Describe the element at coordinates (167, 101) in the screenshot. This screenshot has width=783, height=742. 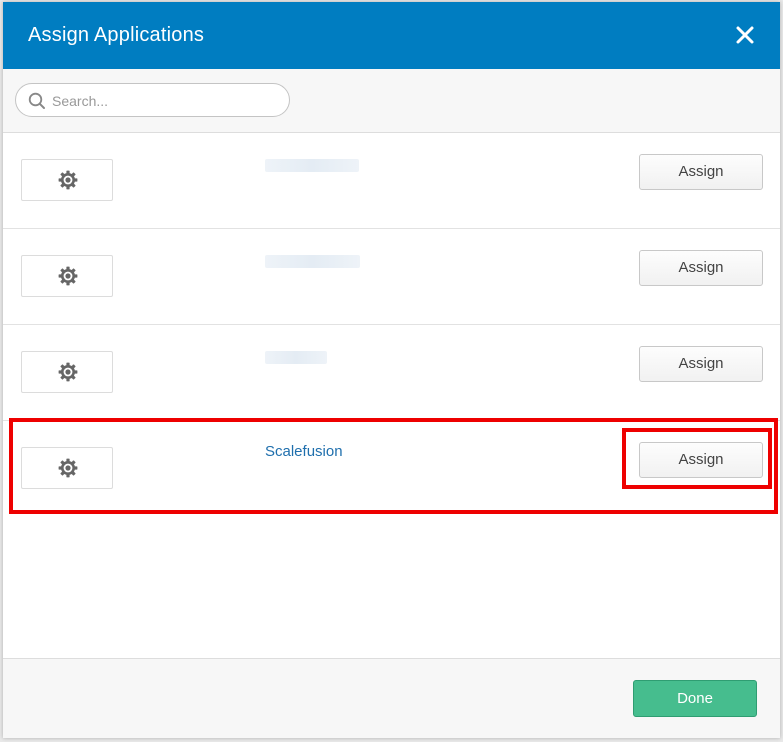
I see `search-input` at that location.